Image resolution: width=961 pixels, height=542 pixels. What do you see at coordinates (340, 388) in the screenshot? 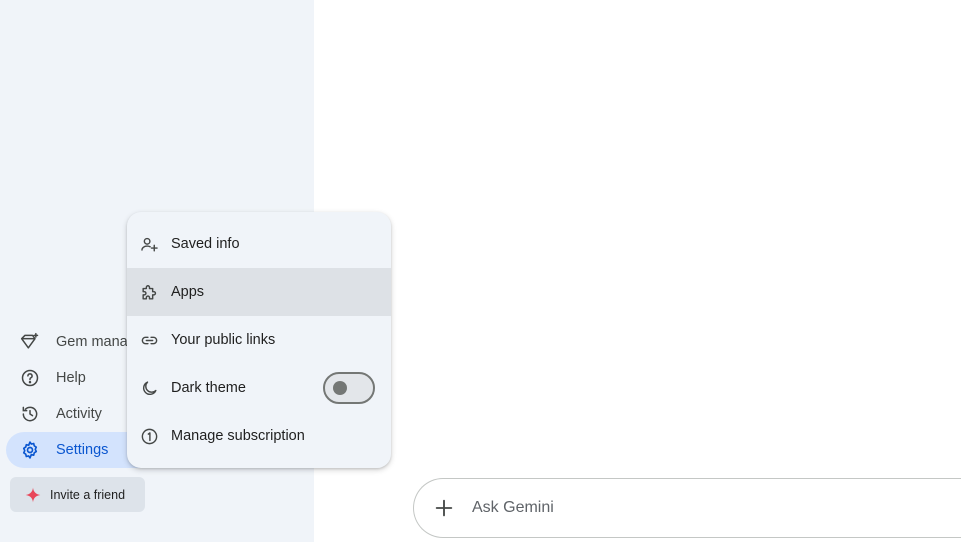
I see `toggle-knob` at bounding box center [340, 388].